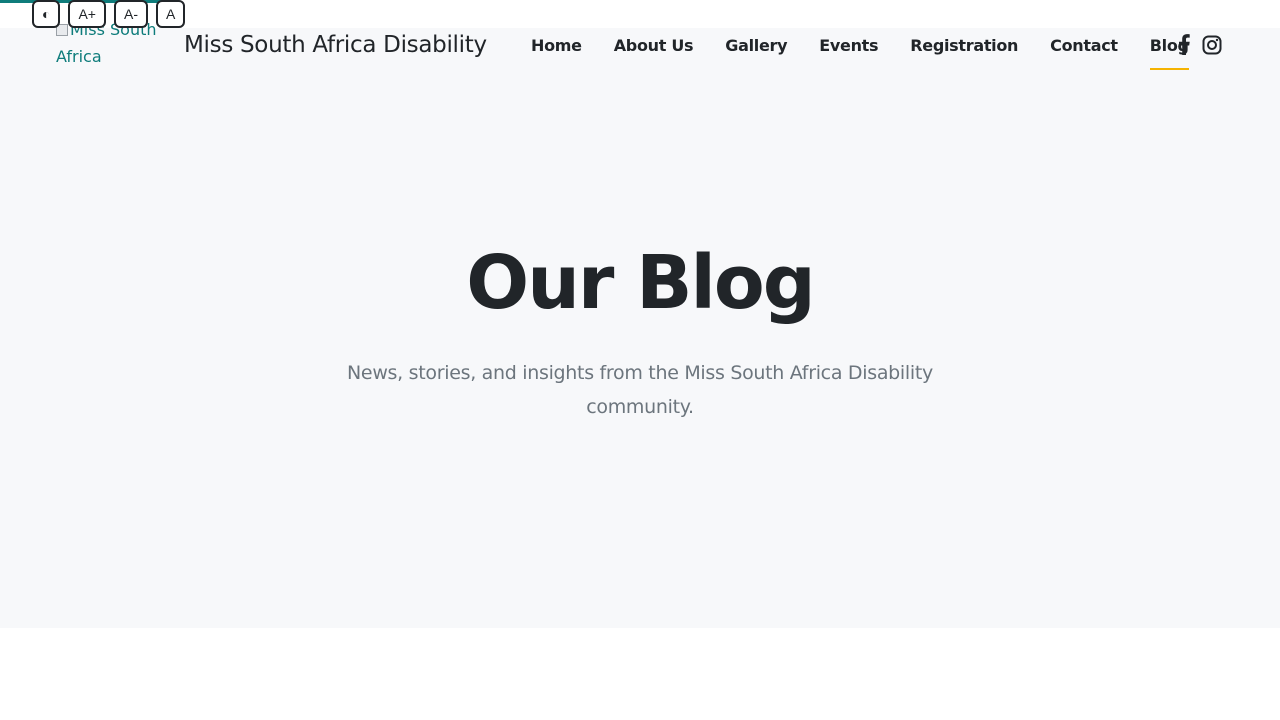 Image resolution: width=1280 pixels, height=720 pixels. What do you see at coordinates (640, 283) in the screenshot?
I see `page-title: Our Blog` at bounding box center [640, 283].